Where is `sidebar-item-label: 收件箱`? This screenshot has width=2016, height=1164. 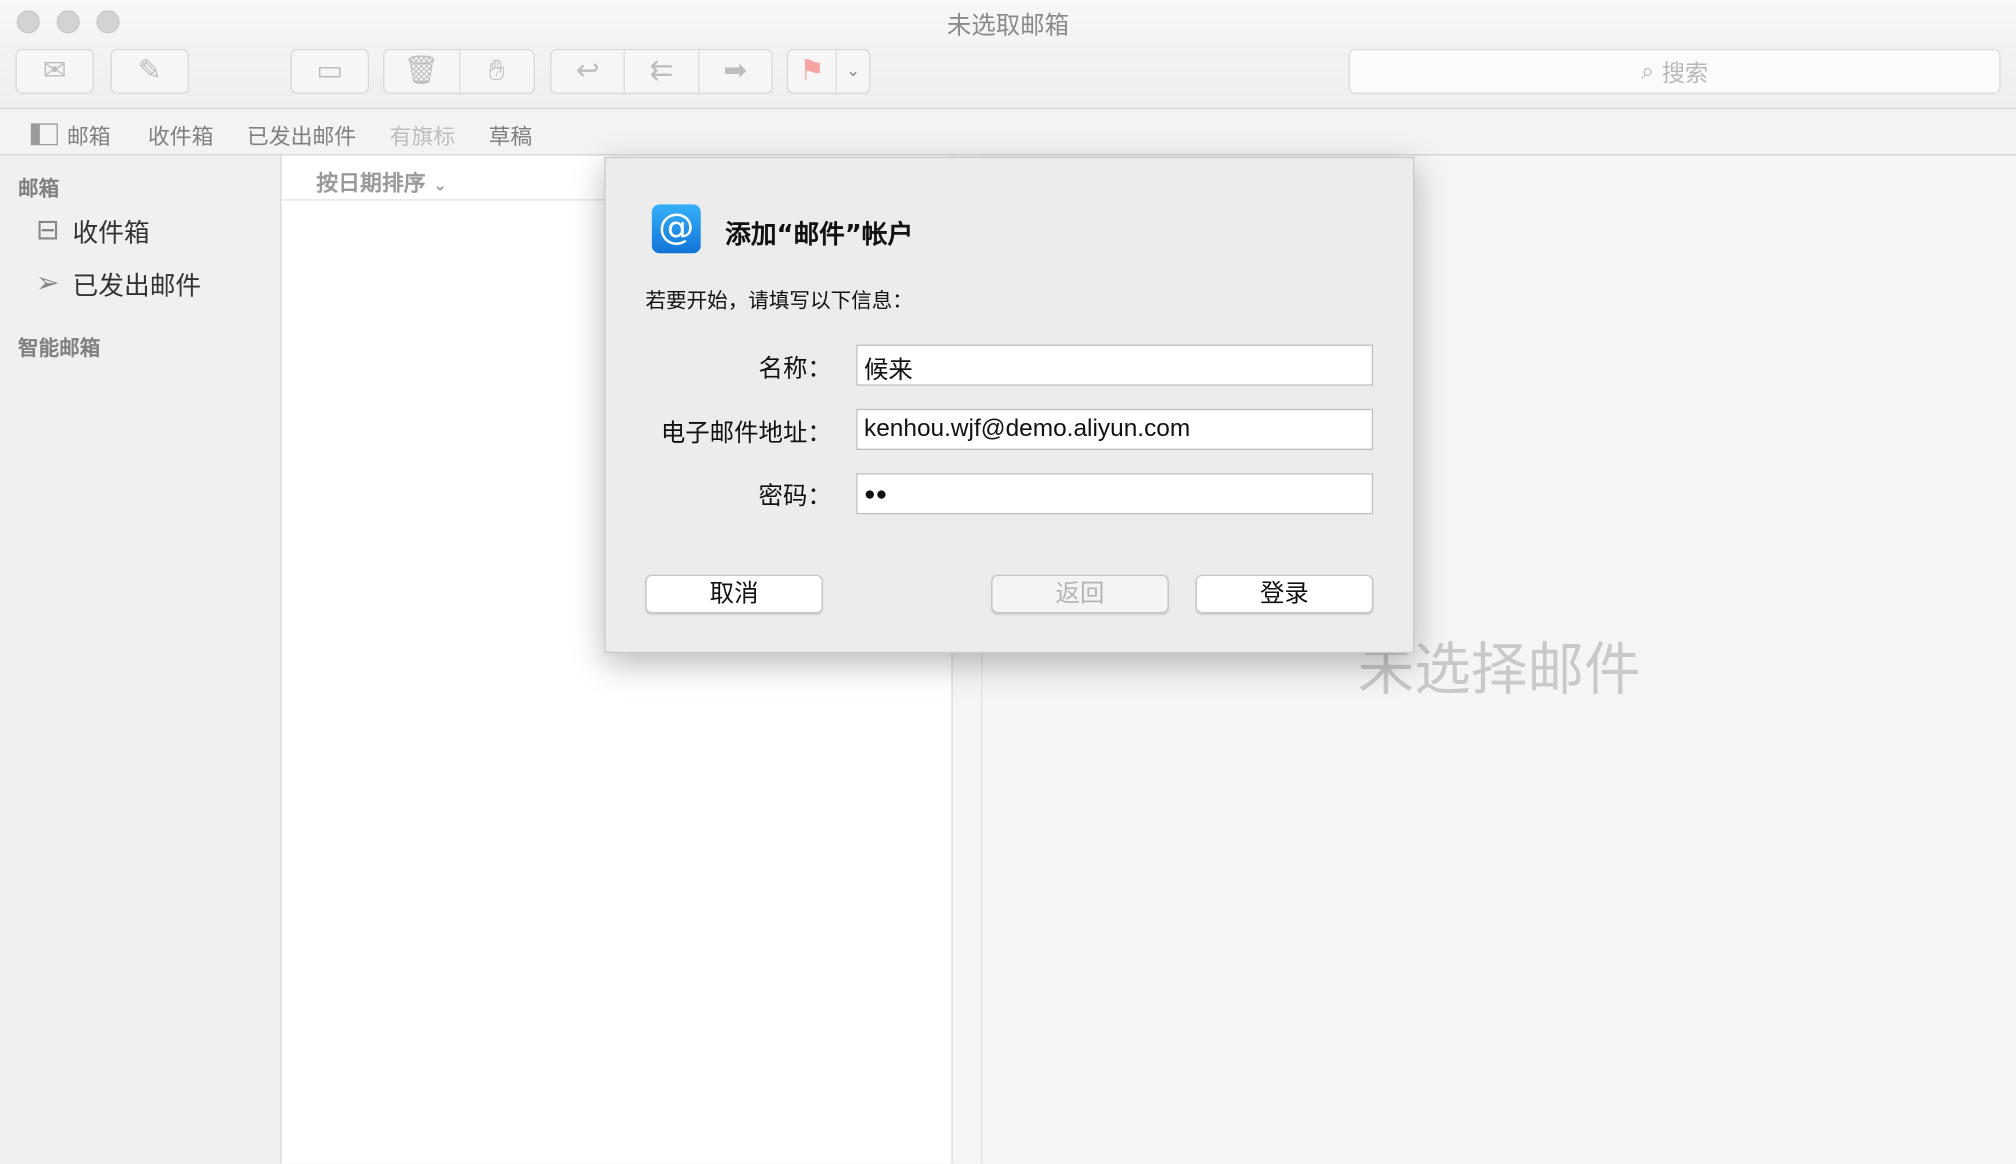
sidebar-item-label: 收件箱 is located at coordinates (111, 233).